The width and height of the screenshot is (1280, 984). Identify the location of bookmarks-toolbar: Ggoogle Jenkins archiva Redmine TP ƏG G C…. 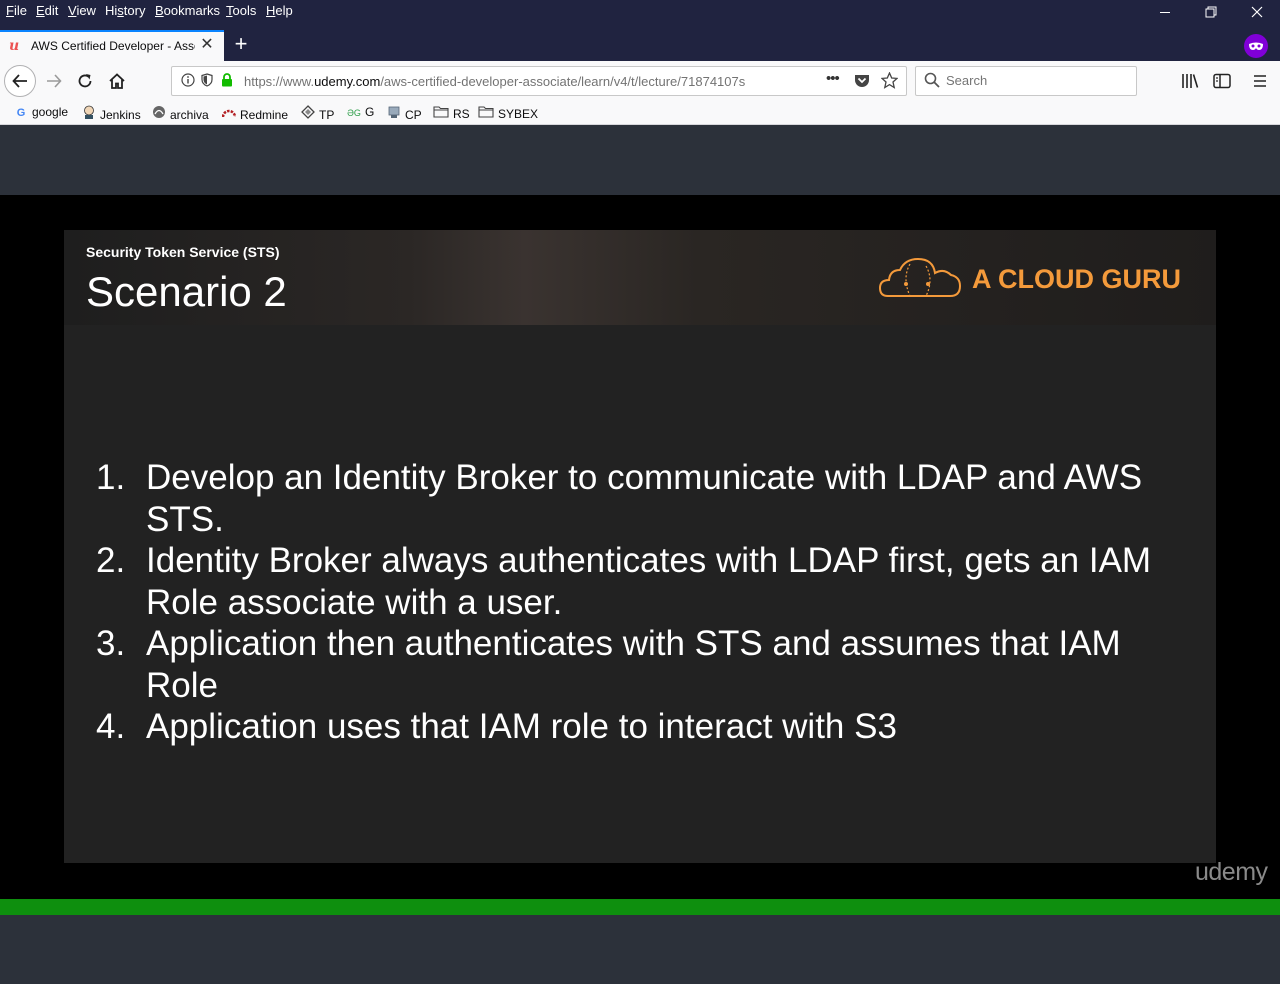
(640, 113).